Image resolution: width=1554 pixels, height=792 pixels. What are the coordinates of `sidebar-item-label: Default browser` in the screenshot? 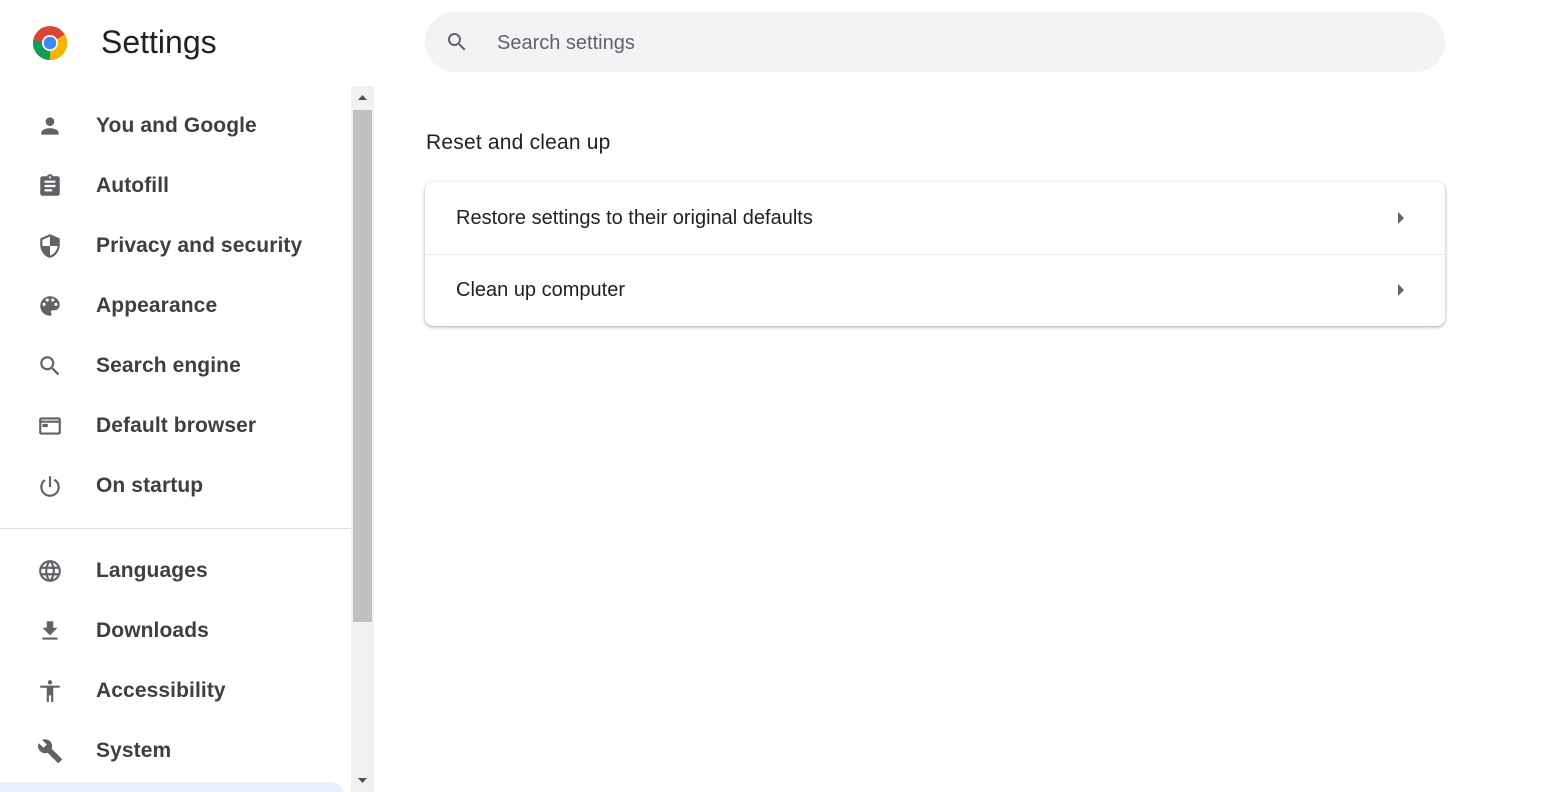 It's located at (176, 425).